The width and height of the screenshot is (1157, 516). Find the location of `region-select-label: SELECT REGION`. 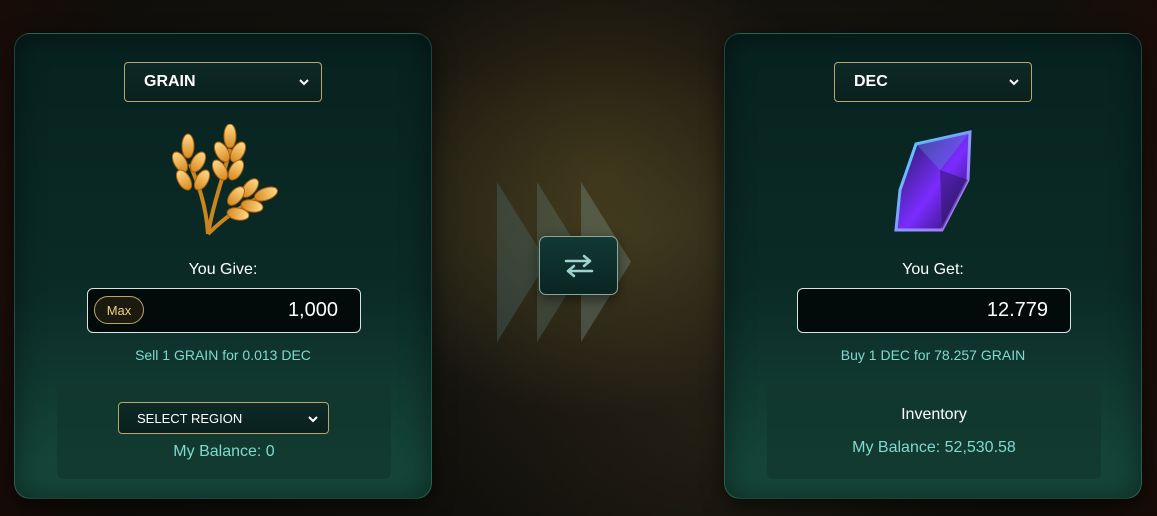

region-select-label: SELECT REGION is located at coordinates (190, 418).